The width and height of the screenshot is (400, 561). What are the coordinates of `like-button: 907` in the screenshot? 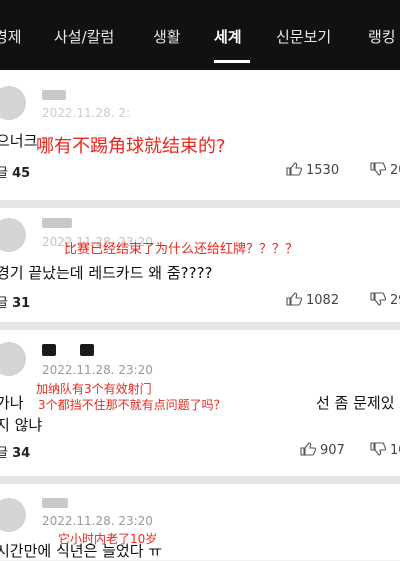 It's located at (322, 450).